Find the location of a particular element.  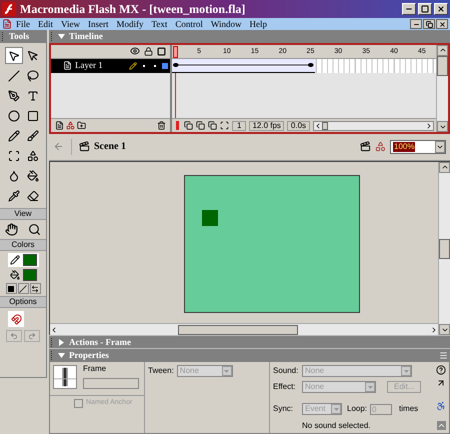

colors-label: Colors is located at coordinates (23, 245).